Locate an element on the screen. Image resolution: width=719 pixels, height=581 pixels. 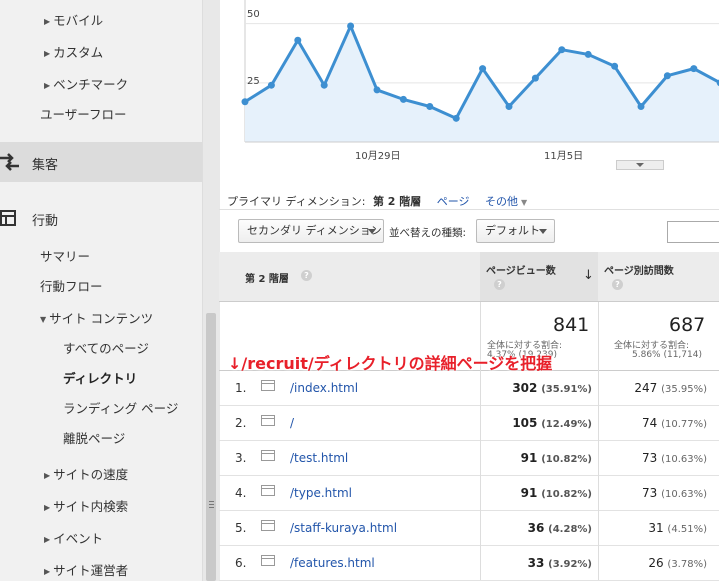
primary-dimension-label: プライマリ ディメンション: is located at coordinates (296, 201).